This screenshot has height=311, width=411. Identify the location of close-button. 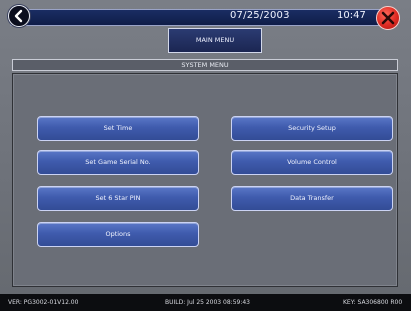
(388, 18).